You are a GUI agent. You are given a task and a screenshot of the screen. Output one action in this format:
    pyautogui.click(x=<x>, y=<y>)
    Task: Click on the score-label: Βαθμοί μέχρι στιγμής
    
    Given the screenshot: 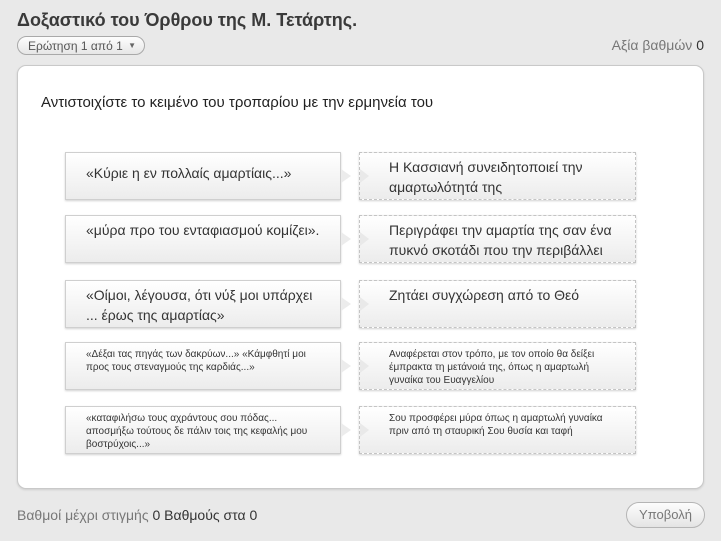 What is the action you would take?
    pyautogui.click(x=83, y=515)
    